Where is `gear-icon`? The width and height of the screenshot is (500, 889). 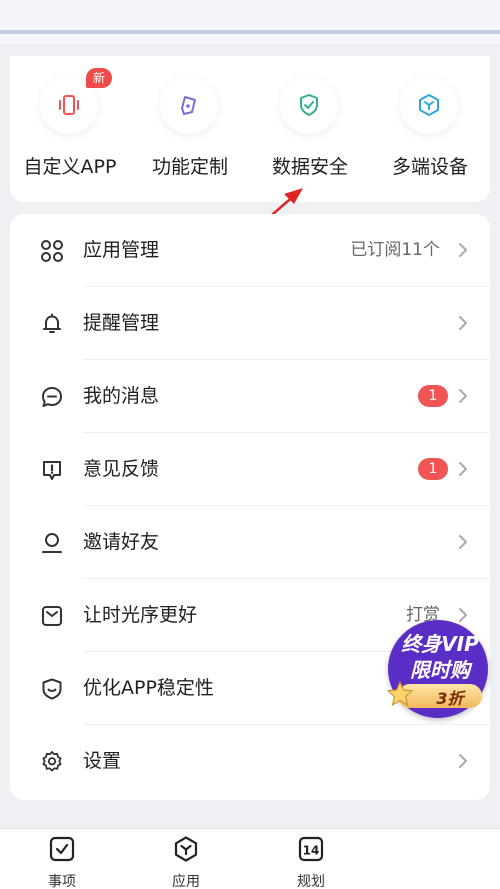
gear-icon is located at coordinates (52, 762).